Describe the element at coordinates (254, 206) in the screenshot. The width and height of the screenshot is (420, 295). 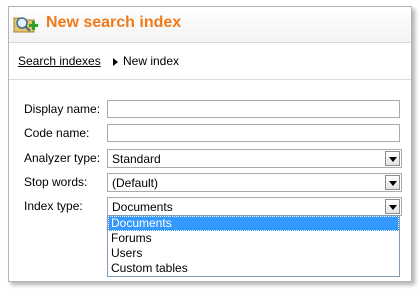
I see `index-type-select: Documents` at that location.